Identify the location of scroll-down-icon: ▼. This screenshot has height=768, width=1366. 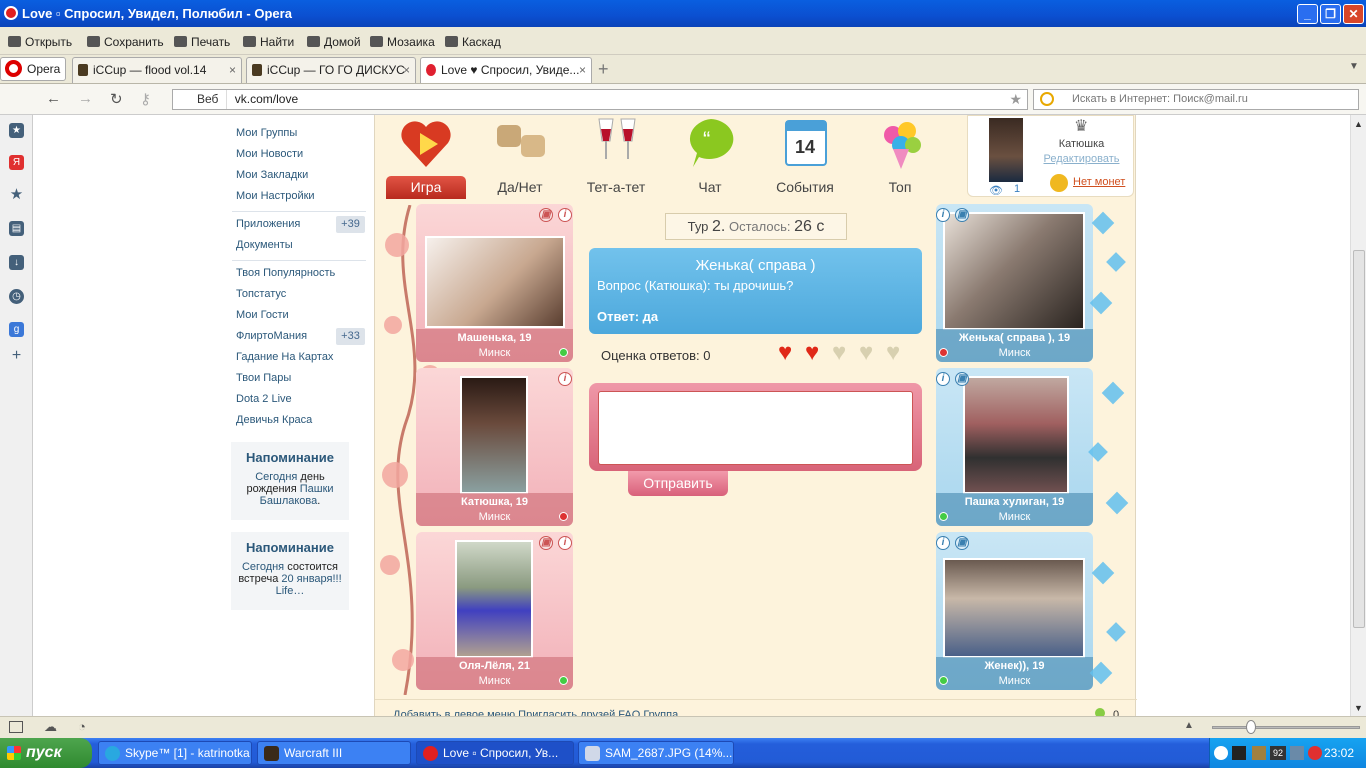
(1358, 708).